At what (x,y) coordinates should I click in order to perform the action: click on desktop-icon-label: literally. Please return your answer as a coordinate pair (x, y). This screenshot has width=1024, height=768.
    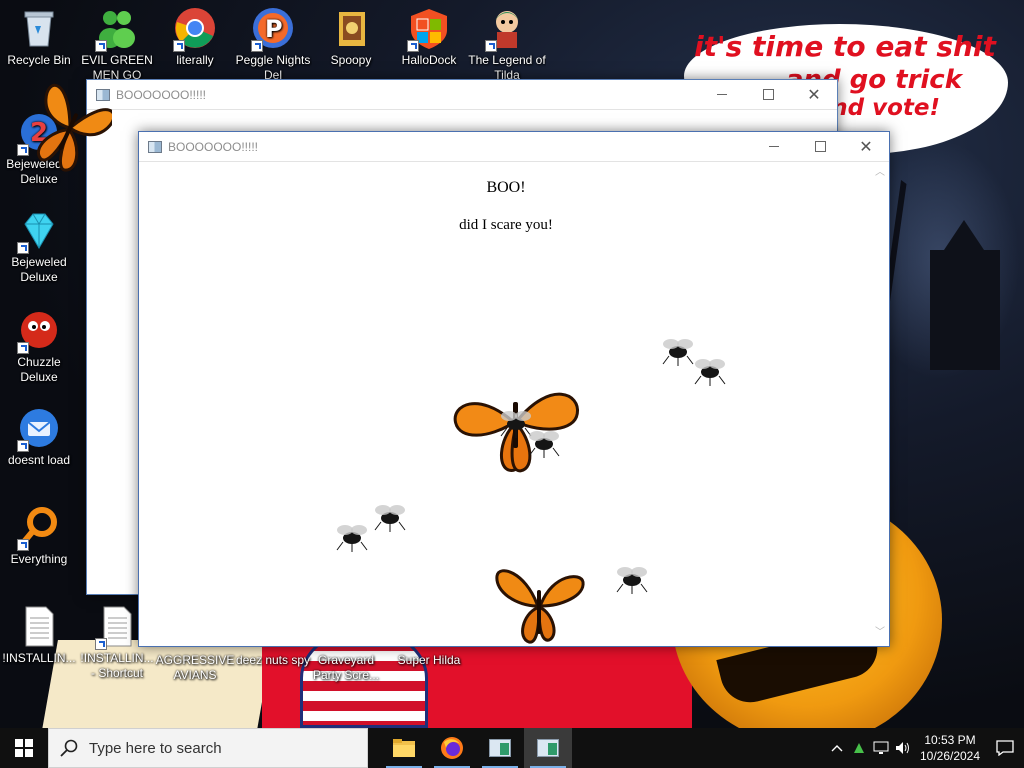
    Looking at the image, I should click on (195, 60).